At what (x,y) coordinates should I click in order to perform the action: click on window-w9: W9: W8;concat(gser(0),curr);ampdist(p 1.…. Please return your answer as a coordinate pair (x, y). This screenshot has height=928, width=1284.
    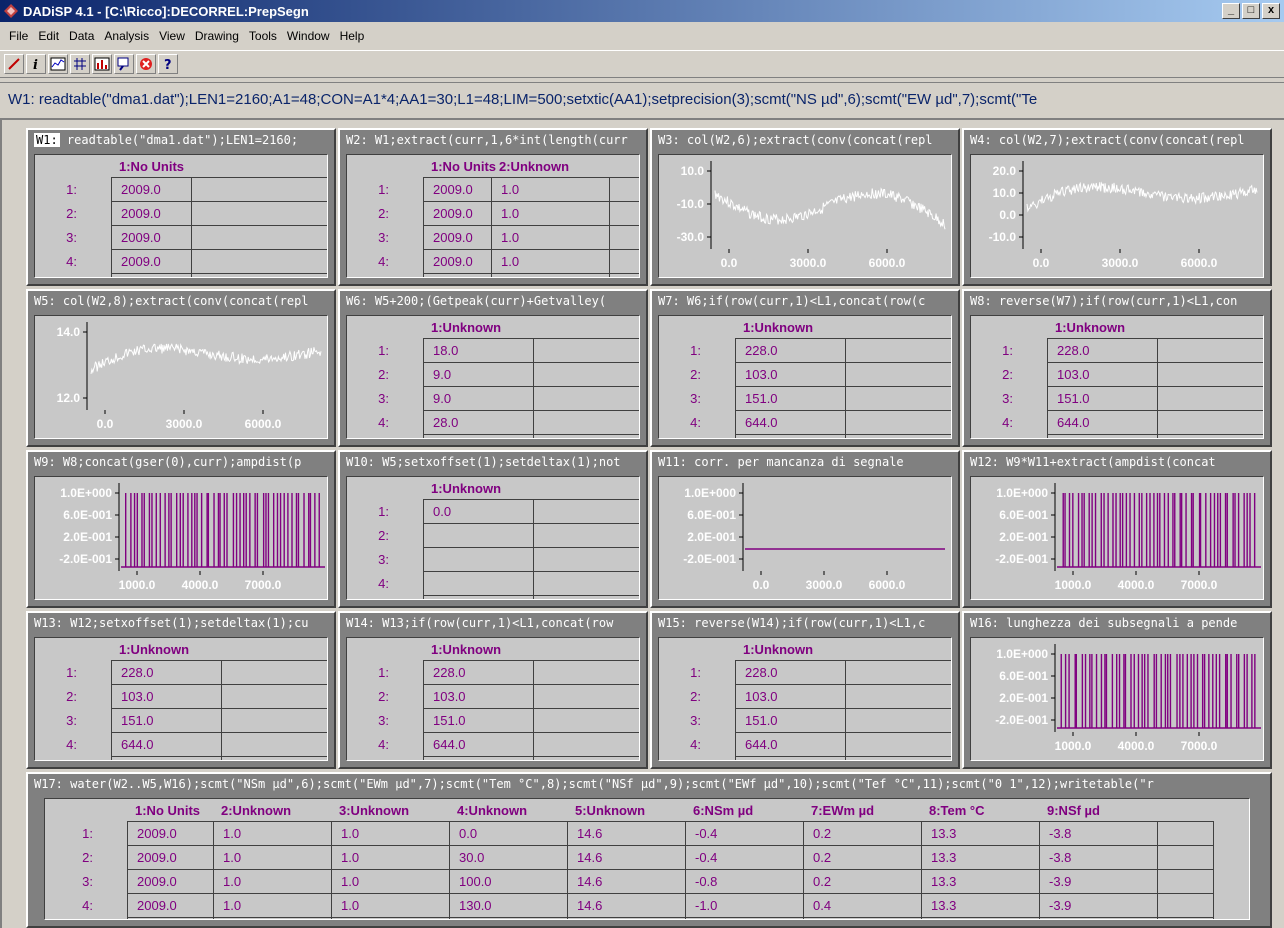
    Looking at the image, I should click on (181, 529).